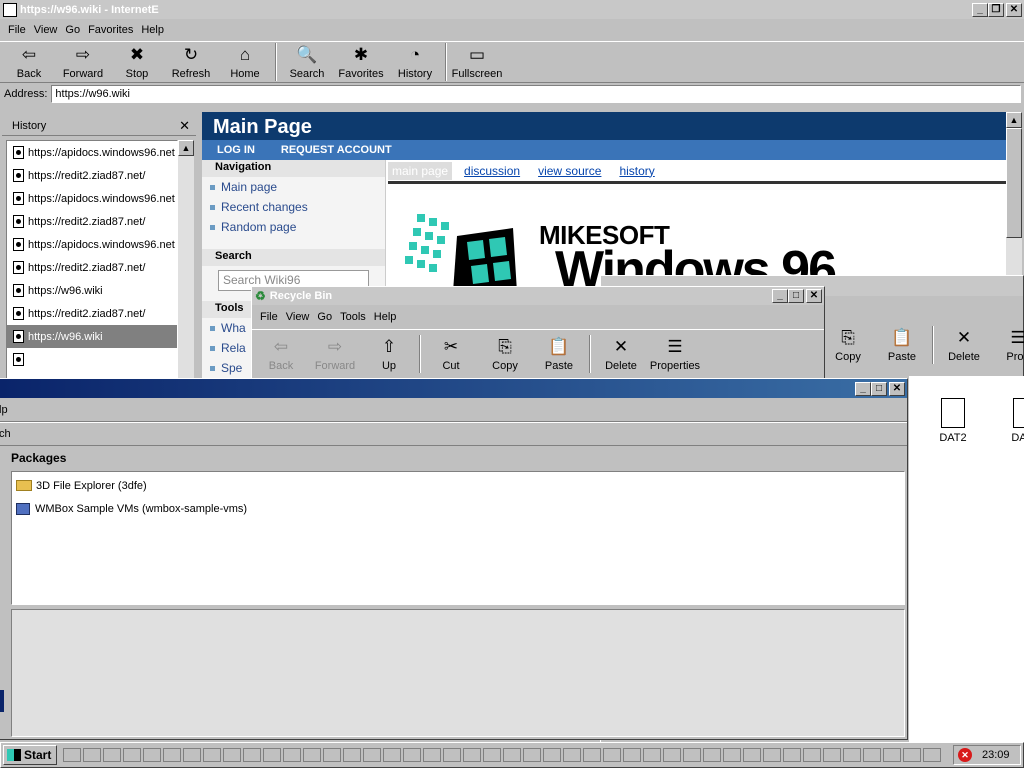 The width and height of the screenshot is (1024, 768). I want to click on home-button: ⌂ Home, so click(245, 62).